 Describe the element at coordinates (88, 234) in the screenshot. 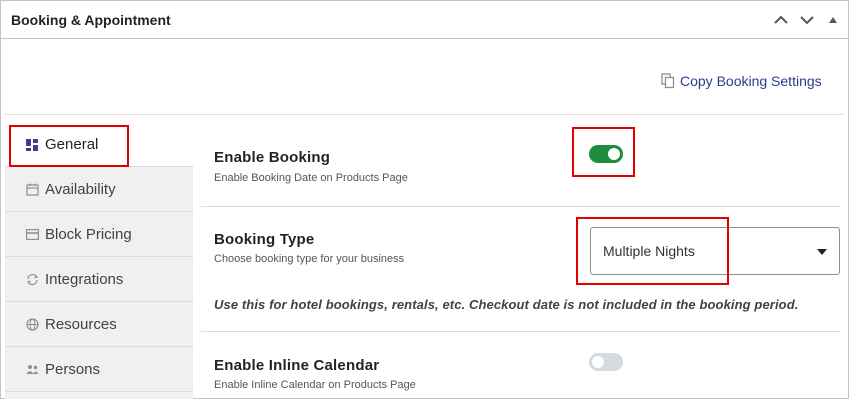

I see `sidebar-item-label: Block Pricing` at that location.